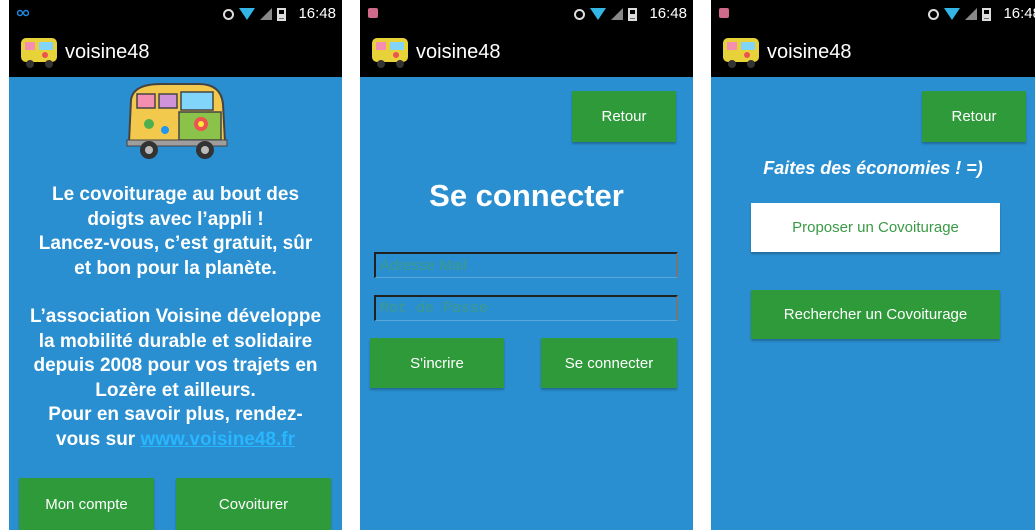 The width and height of the screenshot is (1035, 530). I want to click on tagline: Faites des économies ! =), so click(873, 168).